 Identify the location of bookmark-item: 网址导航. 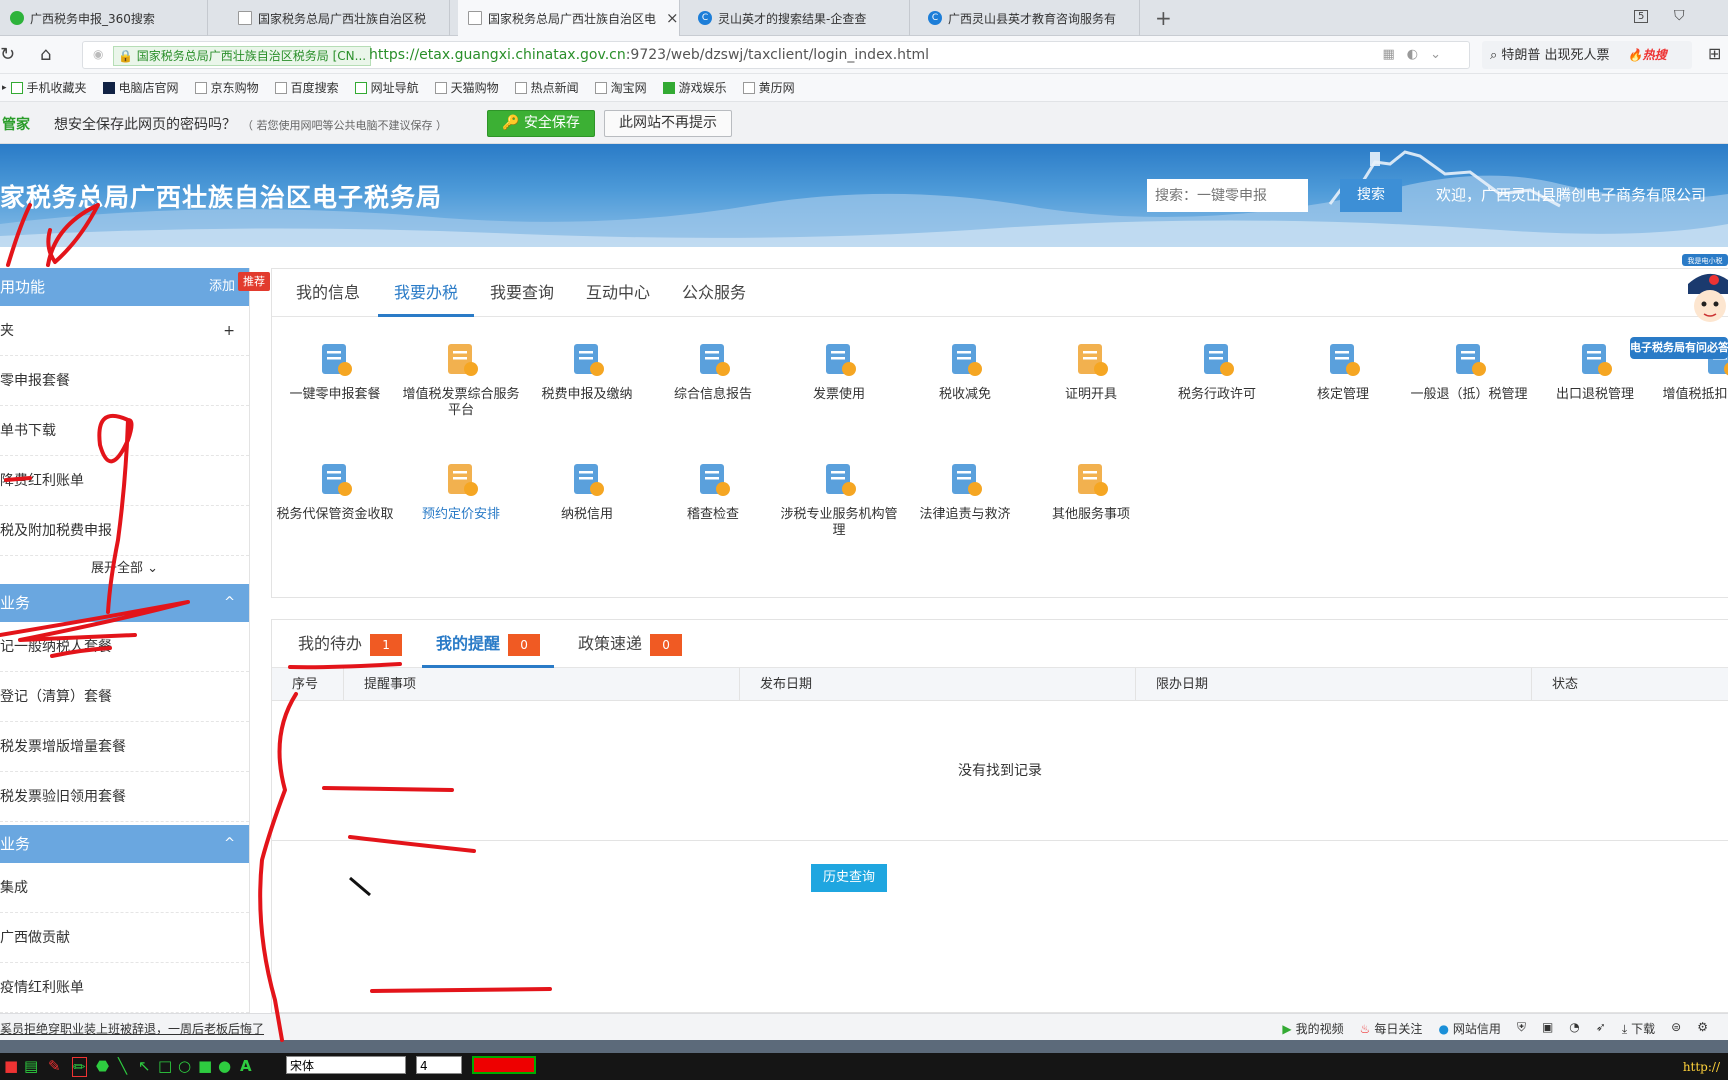
(386, 87).